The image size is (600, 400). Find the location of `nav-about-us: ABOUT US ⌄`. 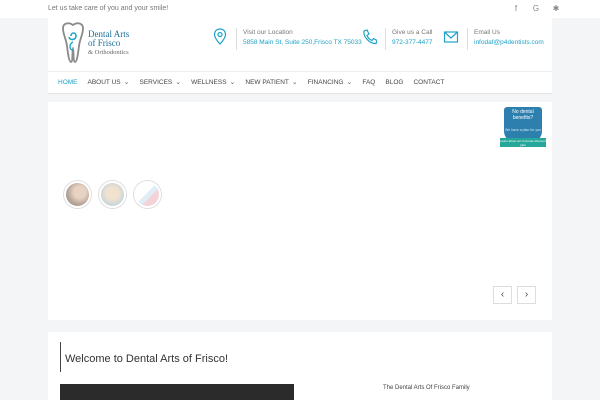

nav-about-us: ABOUT US ⌄ is located at coordinates (109, 82).